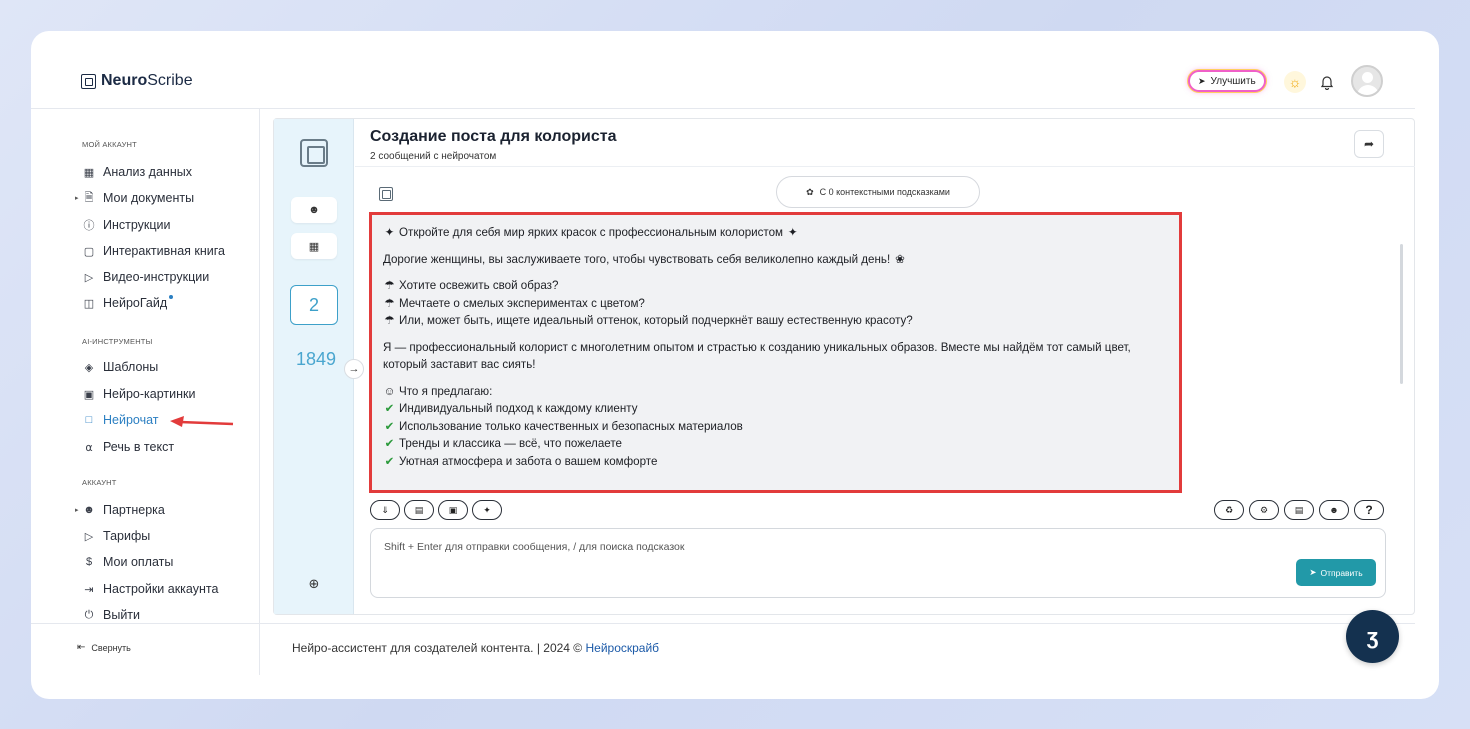 The width and height of the screenshot is (1470, 729). What do you see at coordinates (202, 421) in the screenshot?
I see `red-arrow-annotation` at bounding box center [202, 421].